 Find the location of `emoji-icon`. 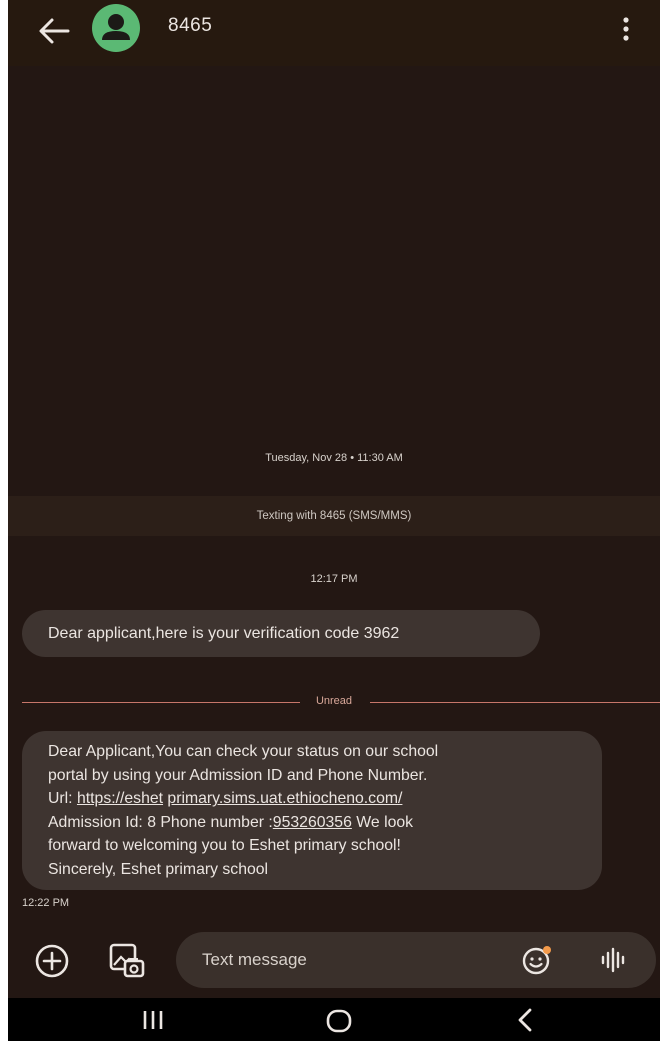

emoji-icon is located at coordinates (536, 960).